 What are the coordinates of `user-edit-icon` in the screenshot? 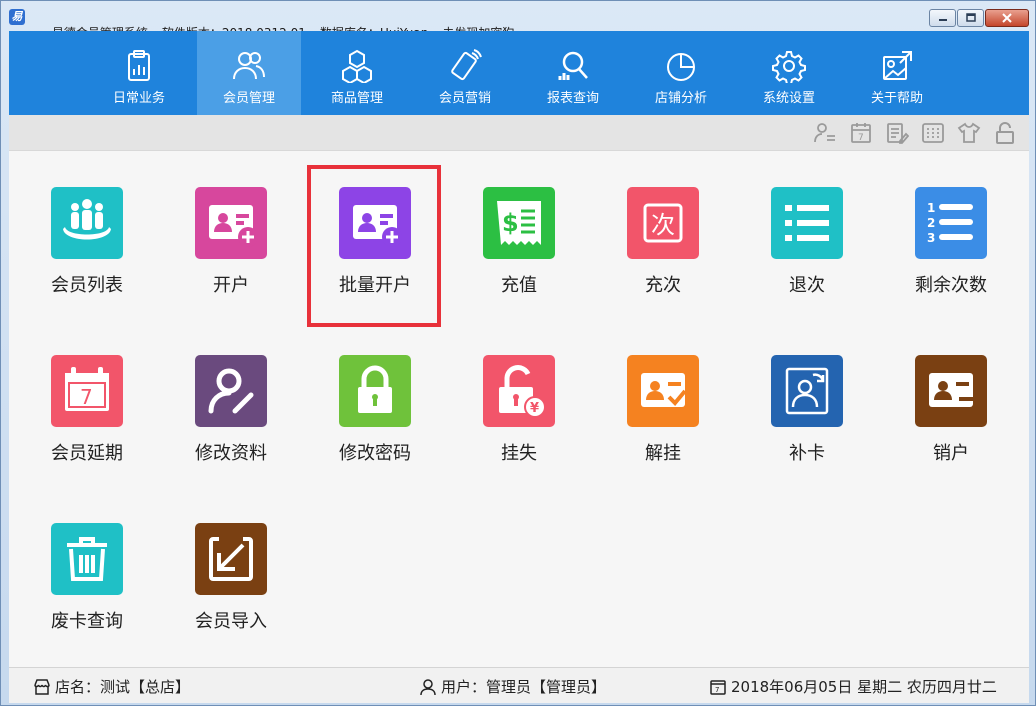 It's located at (231, 391).